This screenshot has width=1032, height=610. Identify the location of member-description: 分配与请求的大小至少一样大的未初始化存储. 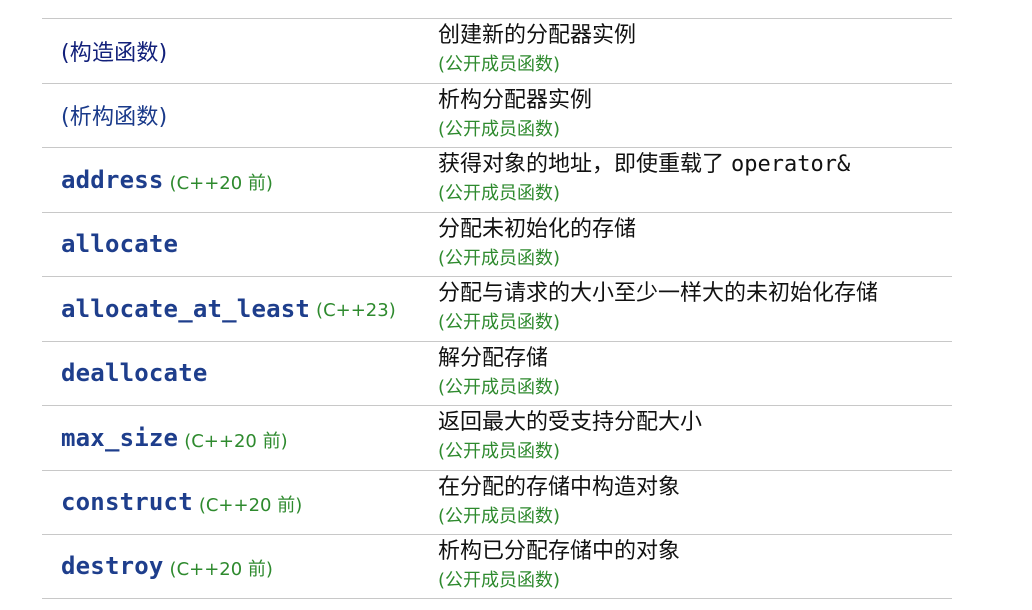
(658, 293).